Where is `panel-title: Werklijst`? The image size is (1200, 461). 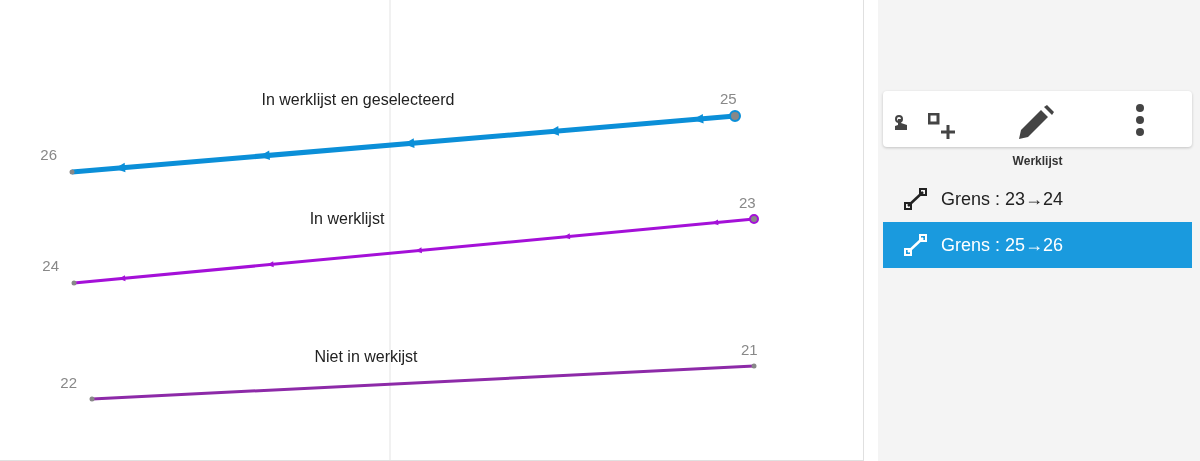 panel-title: Werklijst is located at coordinates (1037, 161).